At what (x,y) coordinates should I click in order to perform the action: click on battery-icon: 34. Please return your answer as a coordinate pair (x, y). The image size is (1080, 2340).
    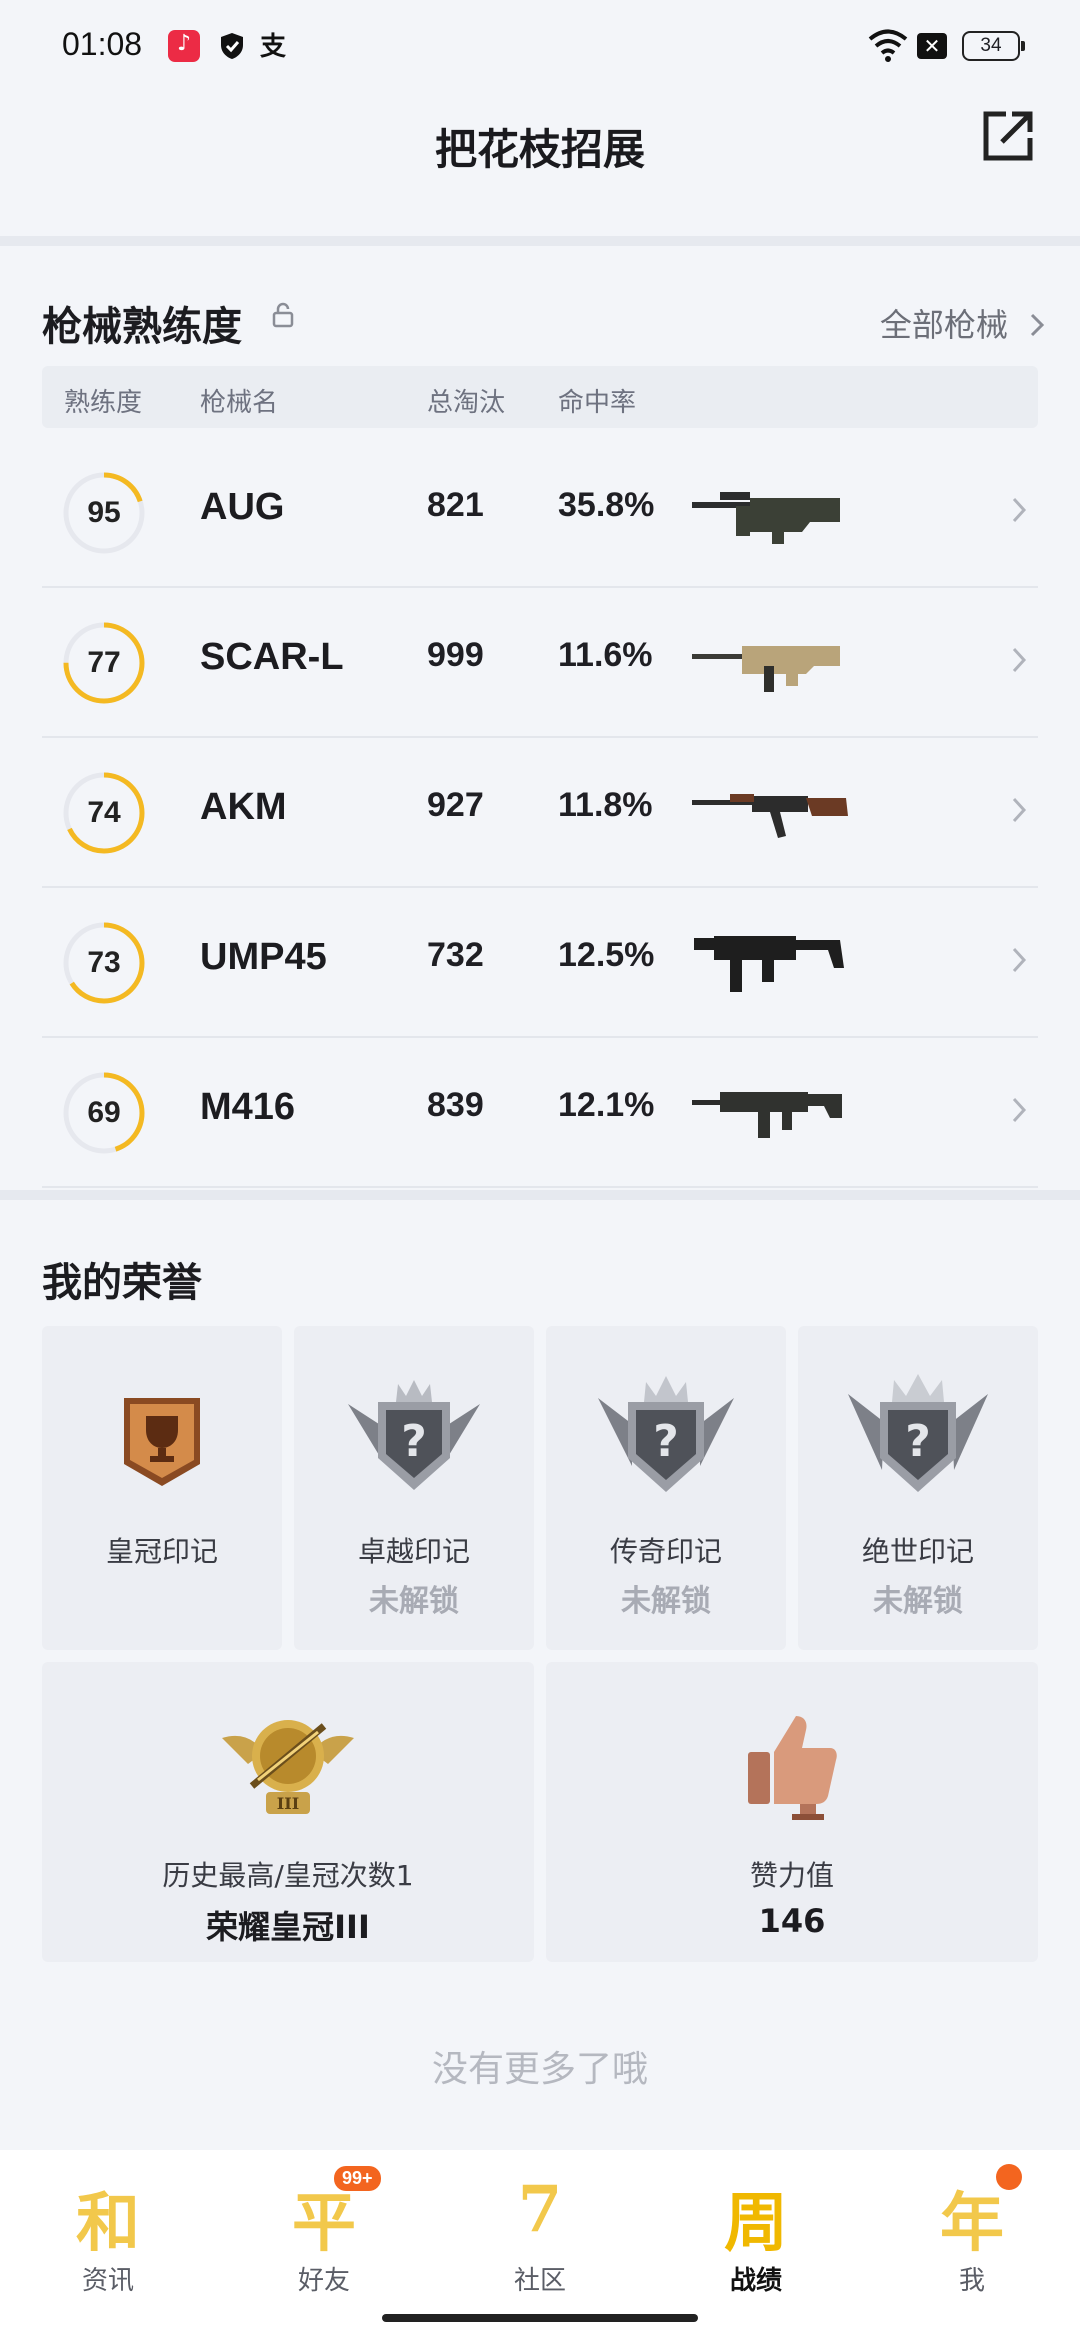
    Looking at the image, I should click on (993, 46).